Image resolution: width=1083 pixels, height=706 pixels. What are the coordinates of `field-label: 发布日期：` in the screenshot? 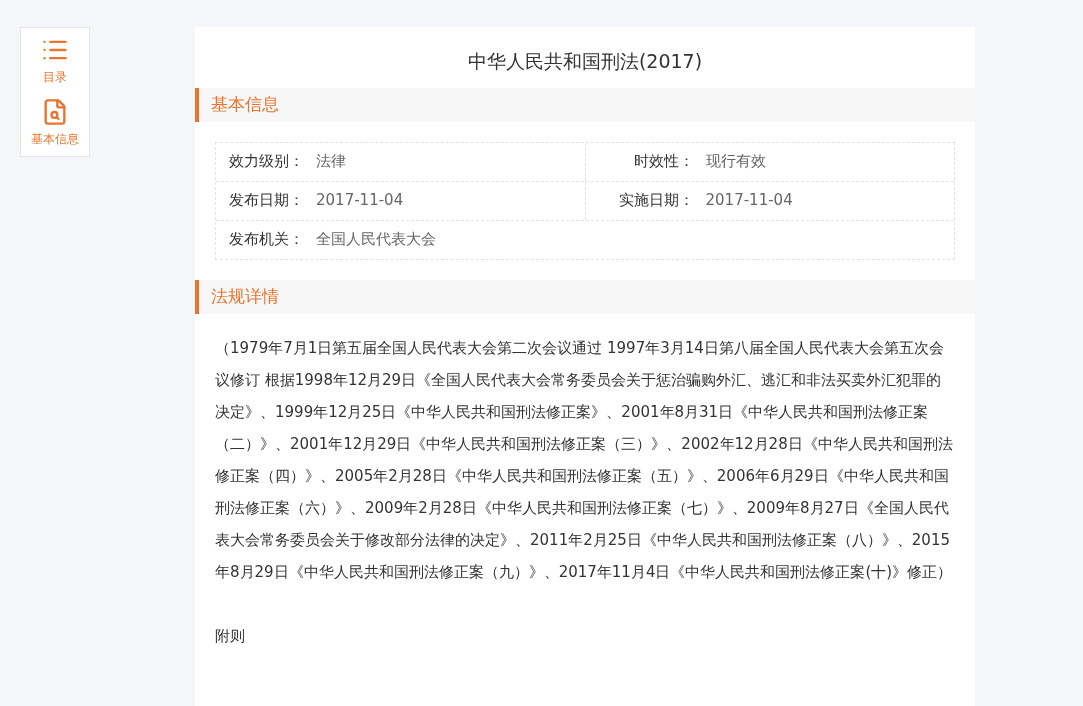 It's located at (266, 201).